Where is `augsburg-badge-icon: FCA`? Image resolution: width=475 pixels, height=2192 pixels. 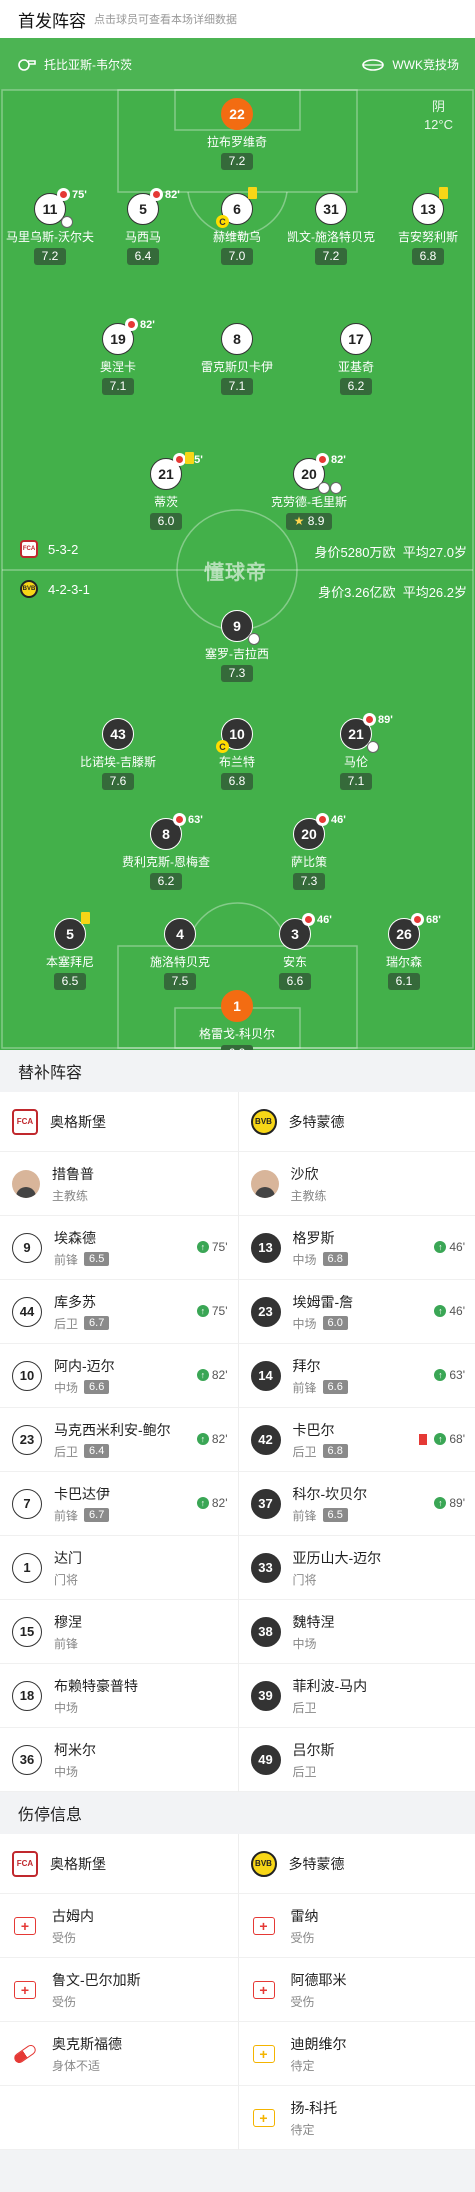
augsburg-badge-icon: FCA is located at coordinates (25, 1863).